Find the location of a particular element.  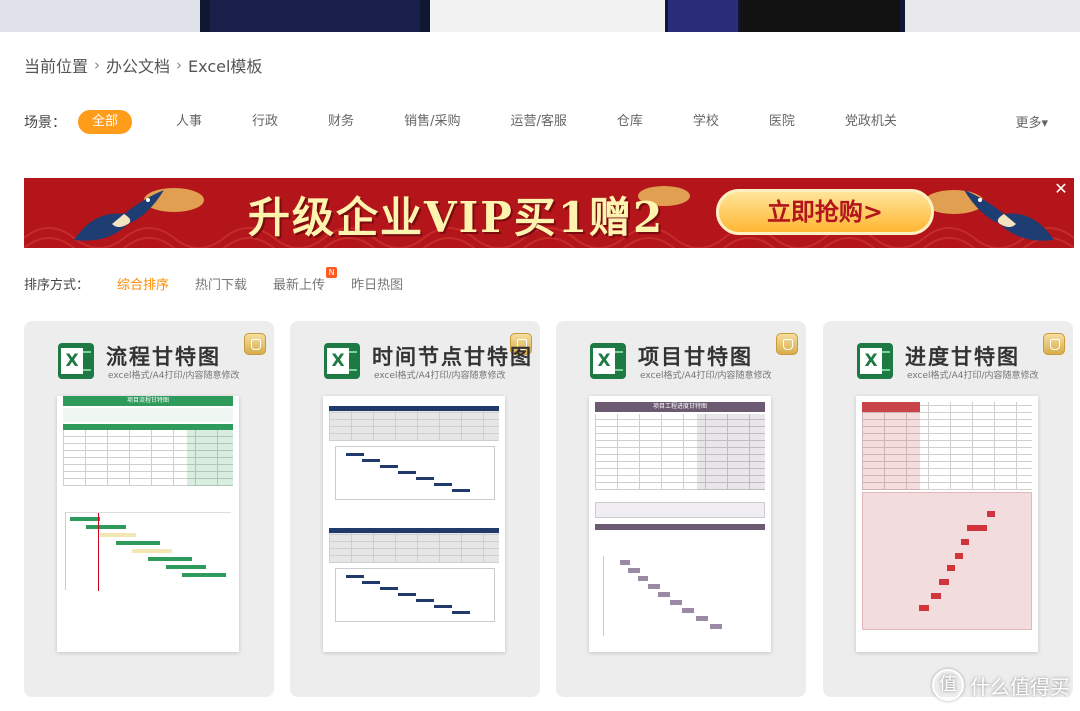

breadcrumb-office-docs: 办公文档 is located at coordinates (138, 65).